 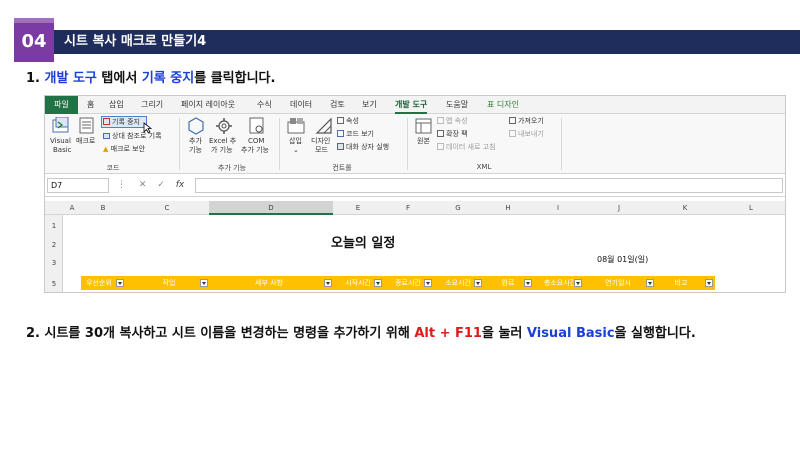 I want to click on gear-icon, so click(x=224, y=126).